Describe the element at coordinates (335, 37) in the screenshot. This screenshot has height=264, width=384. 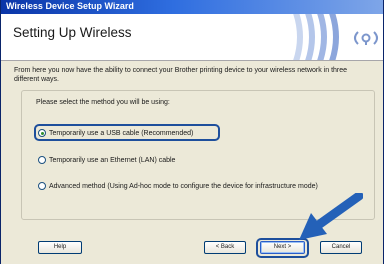
I see `wireless-waves-icon` at that location.